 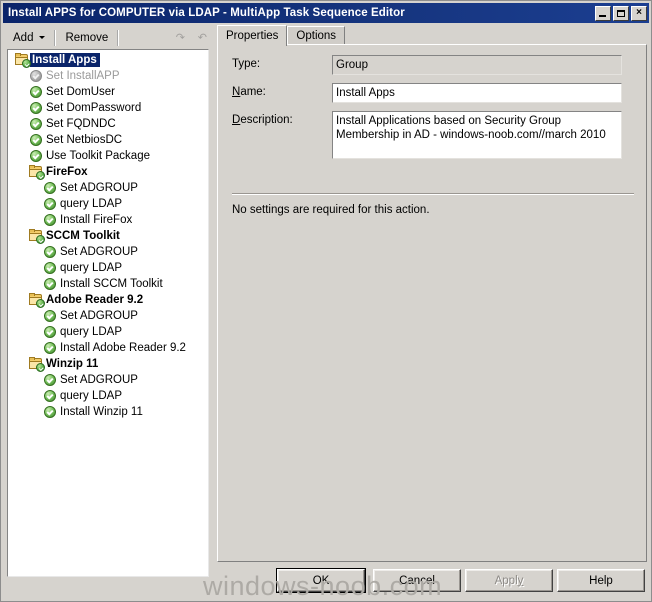 What do you see at coordinates (42, 37) in the screenshot?
I see `chevron-down-icon` at bounding box center [42, 37].